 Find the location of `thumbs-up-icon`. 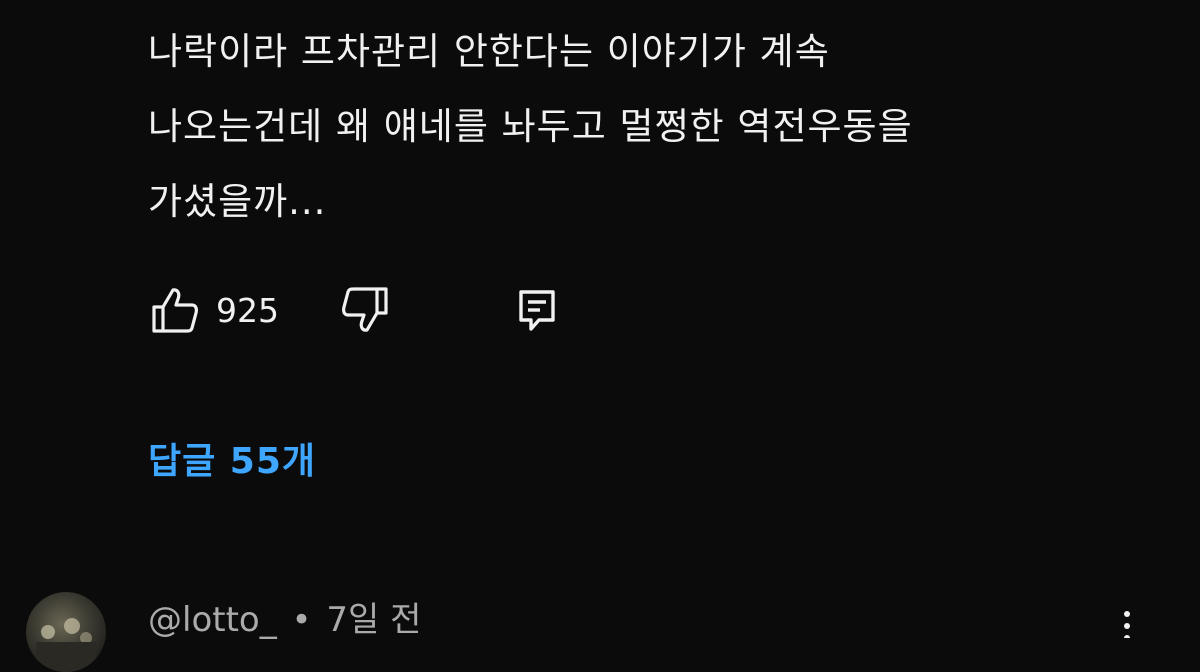

thumbs-up-icon is located at coordinates (175, 310).